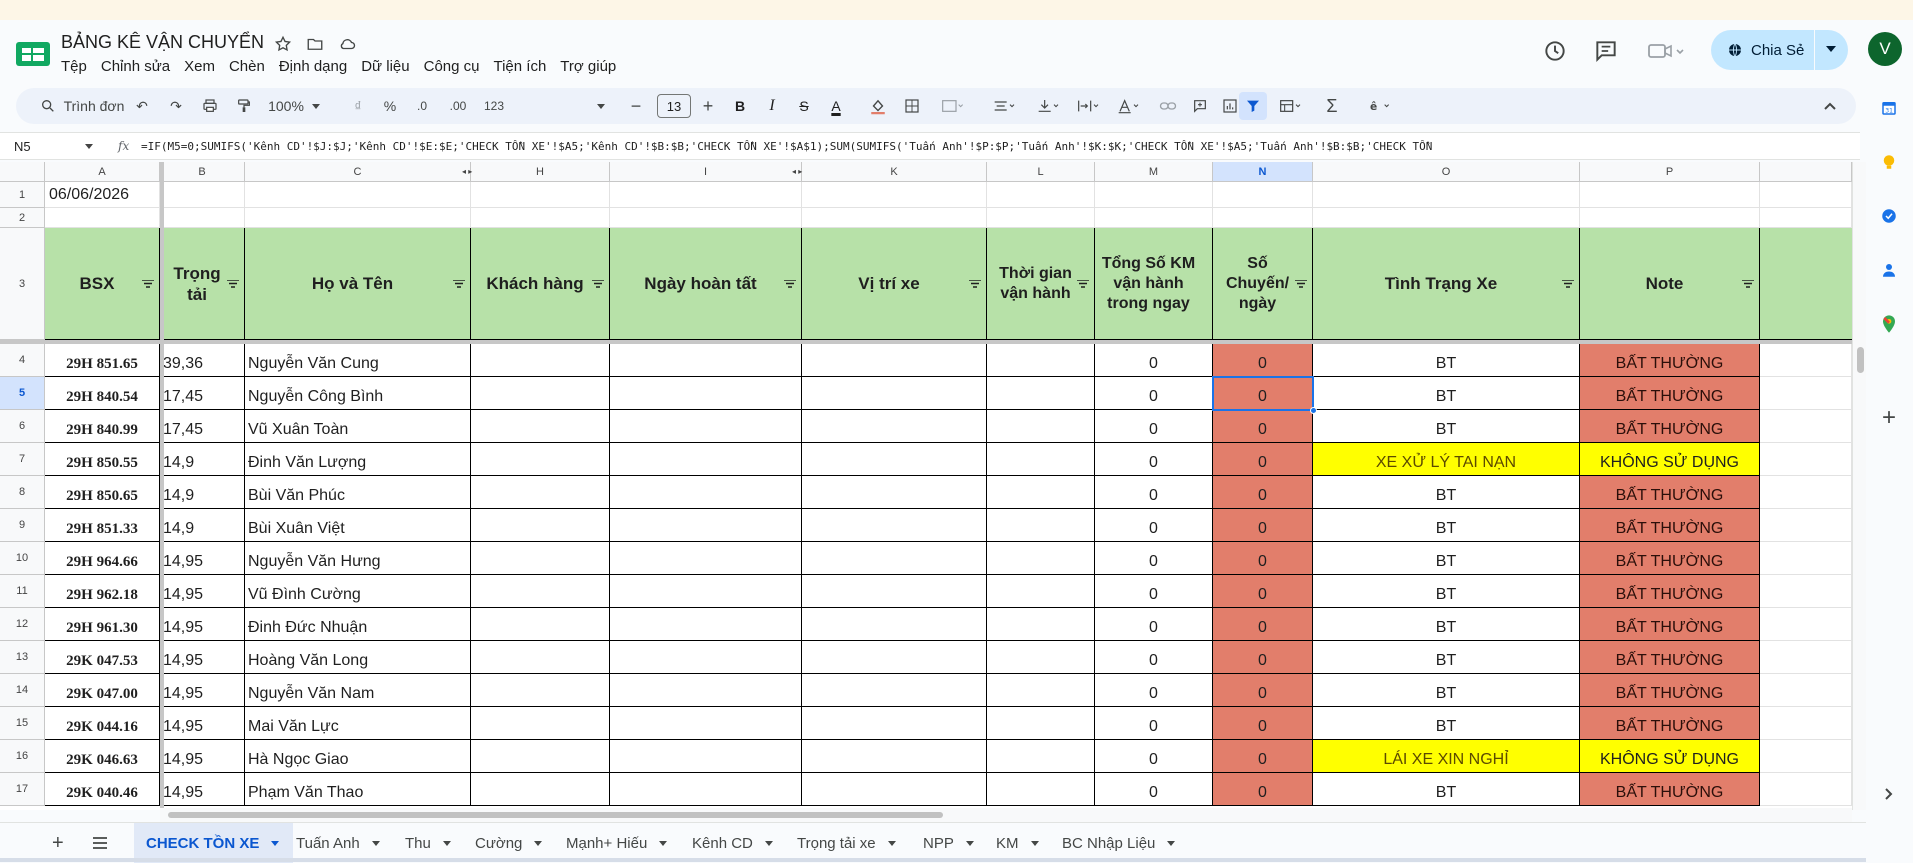 The height and width of the screenshot is (863, 1913). I want to click on move-folder-icon, so click(315, 44).